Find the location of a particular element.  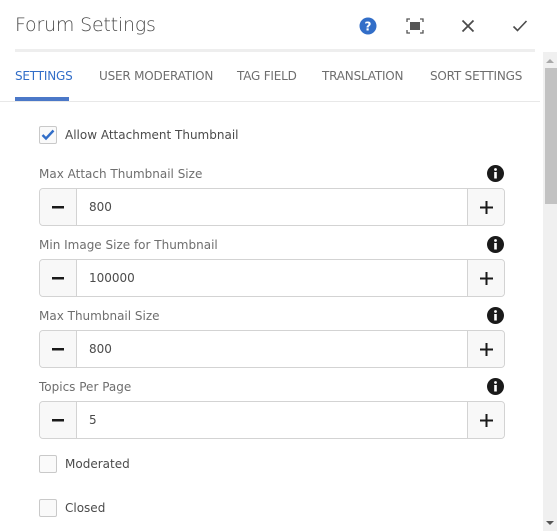

max-attach-thumbnail-size-stepper is located at coordinates (272, 207).